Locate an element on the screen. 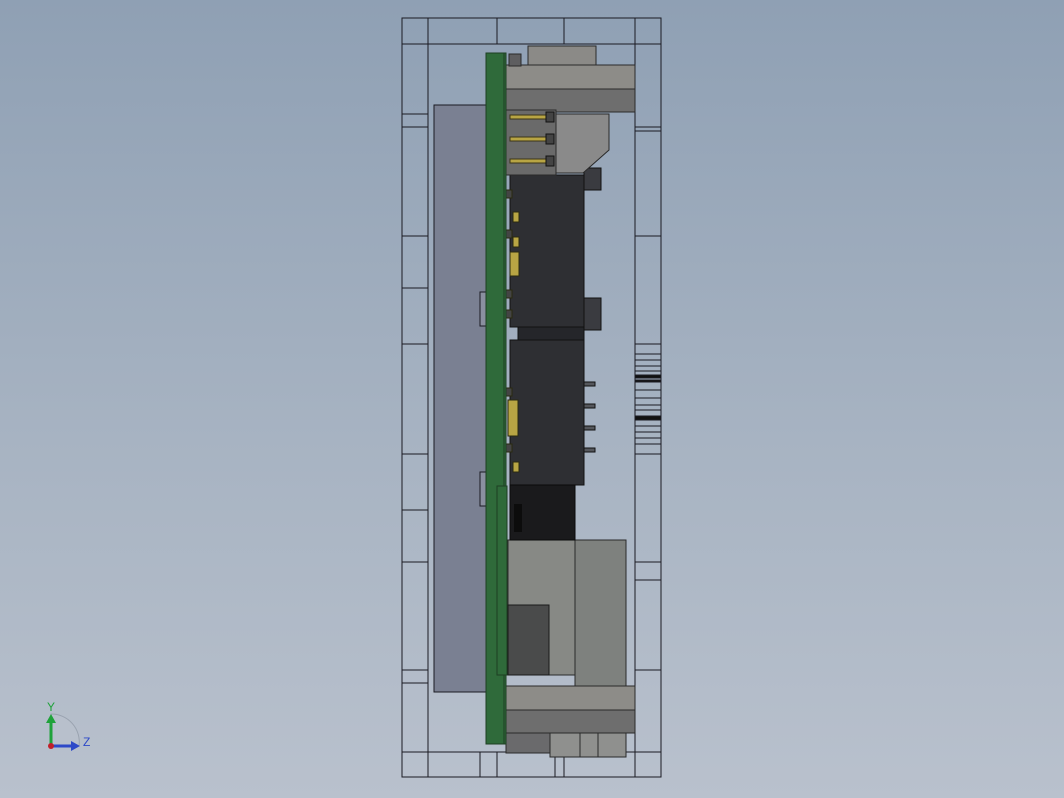 This screenshot has width=1064, height=798. display-panel is located at coordinates (460, 398).